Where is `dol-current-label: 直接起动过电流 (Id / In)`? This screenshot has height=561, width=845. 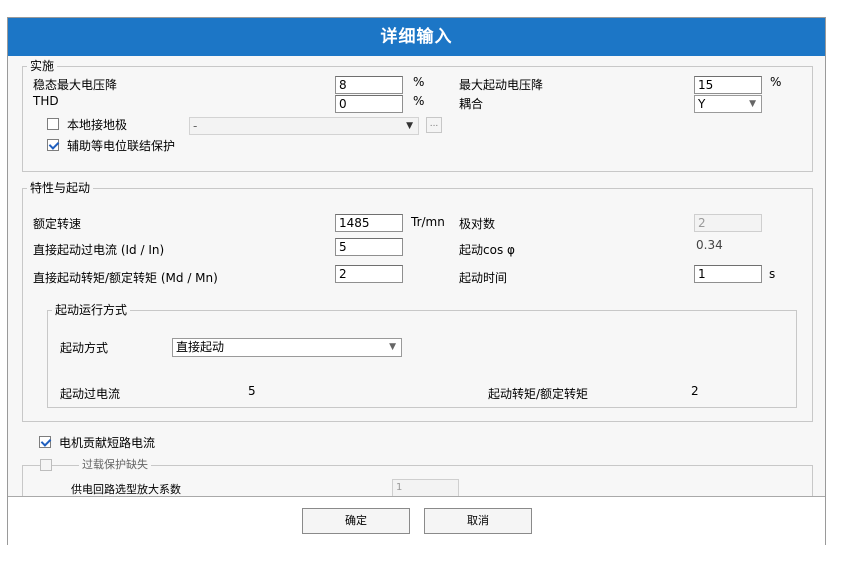 dol-current-label: 直接起动过电流 (Id / In) is located at coordinates (99, 250).